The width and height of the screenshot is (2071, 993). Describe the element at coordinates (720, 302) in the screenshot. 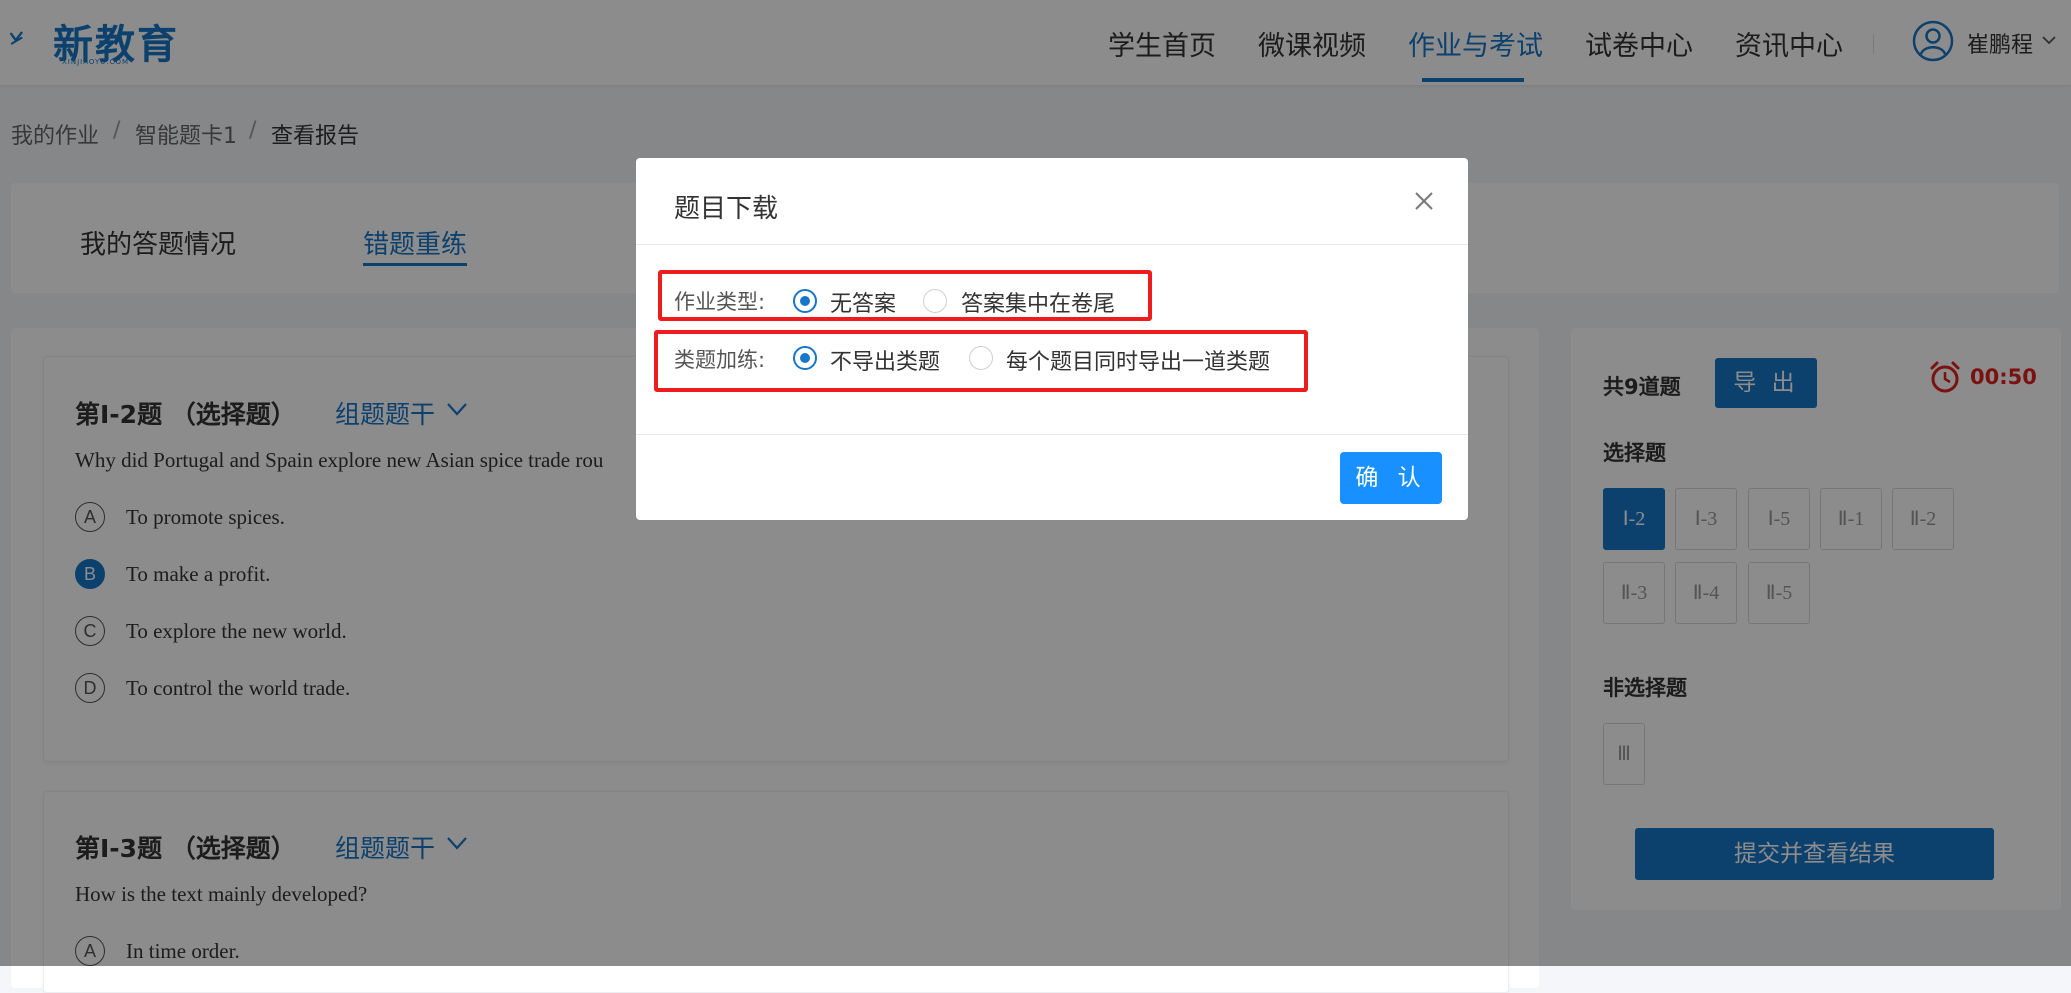

I see `homework-type-label: 作业类型:` at that location.